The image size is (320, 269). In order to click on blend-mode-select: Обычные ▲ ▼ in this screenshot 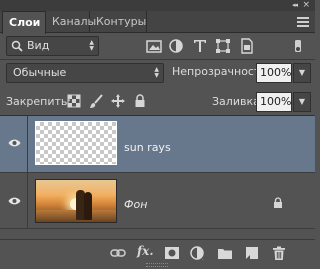, I will do `click(85, 73)`.